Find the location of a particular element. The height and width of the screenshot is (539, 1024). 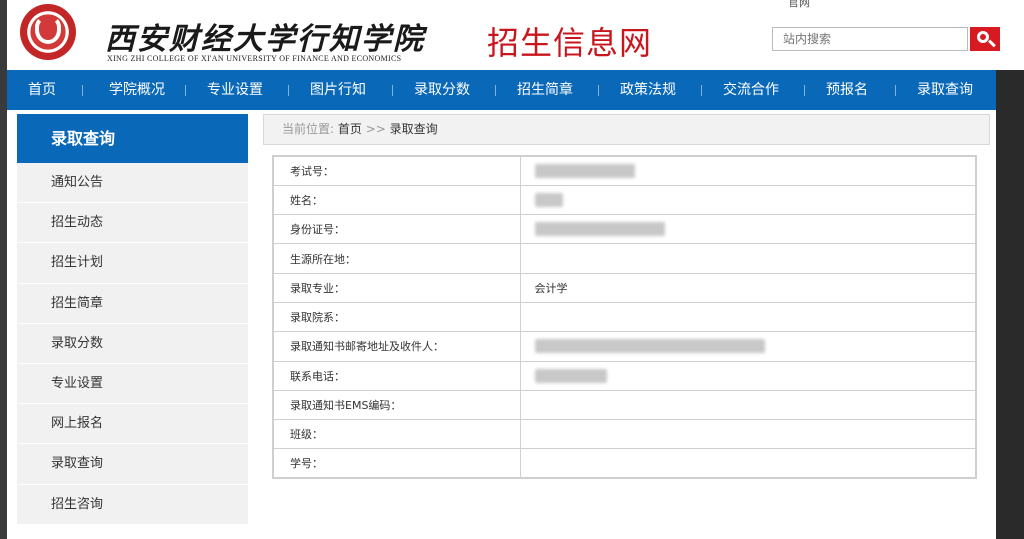

field-label-origin: 生源所在地： is located at coordinates (396, 258).